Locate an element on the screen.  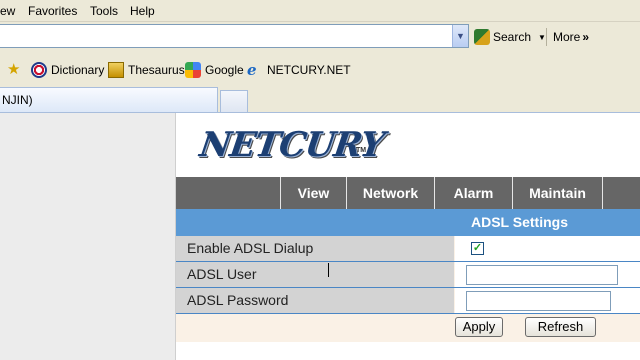
link-label: NETCURY.NET is located at coordinates (309, 70).